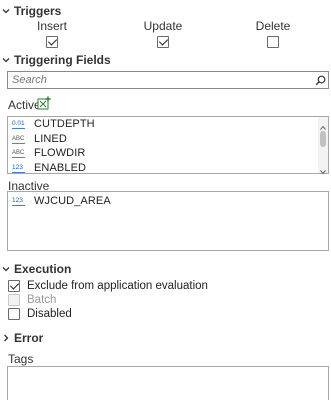 Image resolution: width=331 pixels, height=400 pixels. Describe the element at coordinates (168, 168) in the screenshot. I see `list-item: 123 ENABLED` at that location.